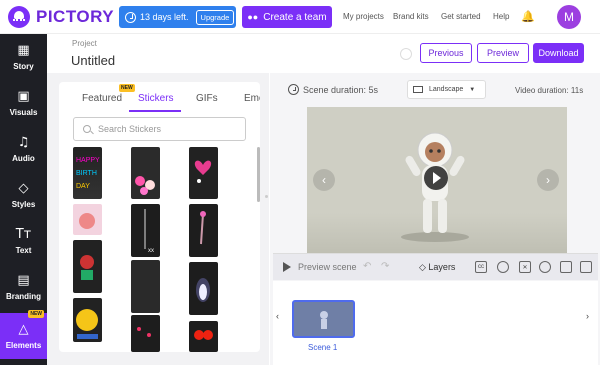 The height and width of the screenshot is (365, 600). Describe the element at coordinates (461, 16) in the screenshot. I see `nav-get-started: Get started` at that location.